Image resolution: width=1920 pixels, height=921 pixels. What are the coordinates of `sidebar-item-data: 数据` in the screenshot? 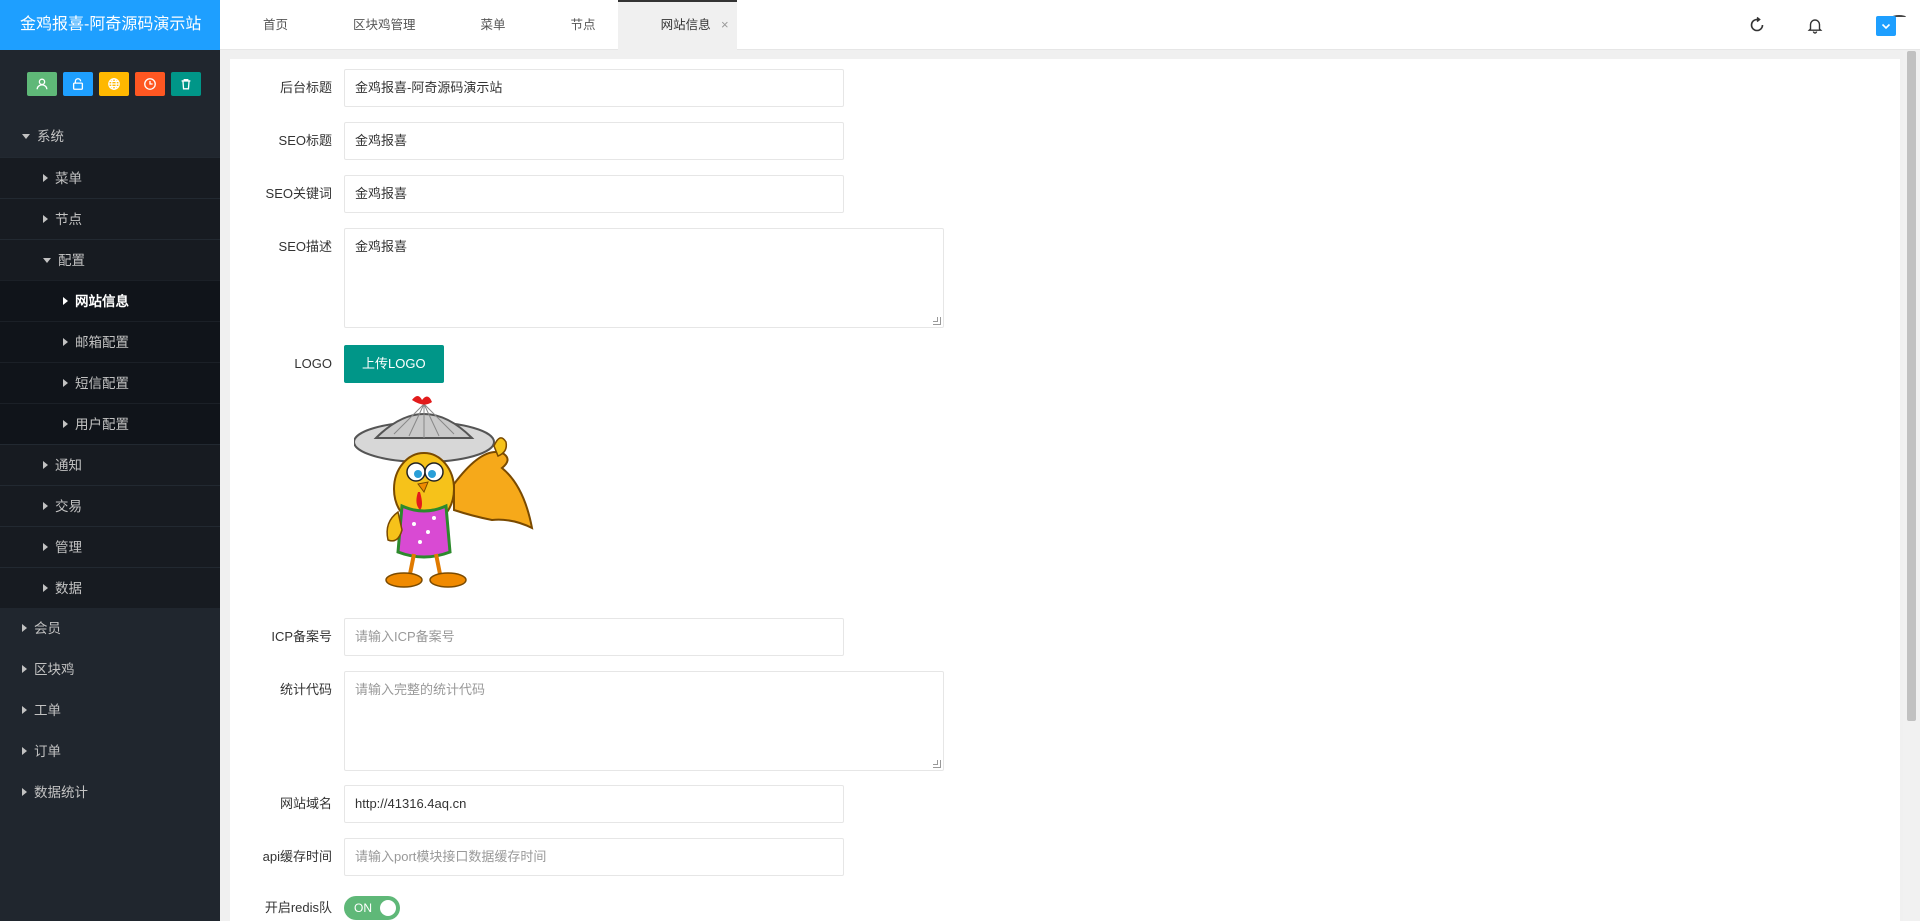 It's located at (110, 587).